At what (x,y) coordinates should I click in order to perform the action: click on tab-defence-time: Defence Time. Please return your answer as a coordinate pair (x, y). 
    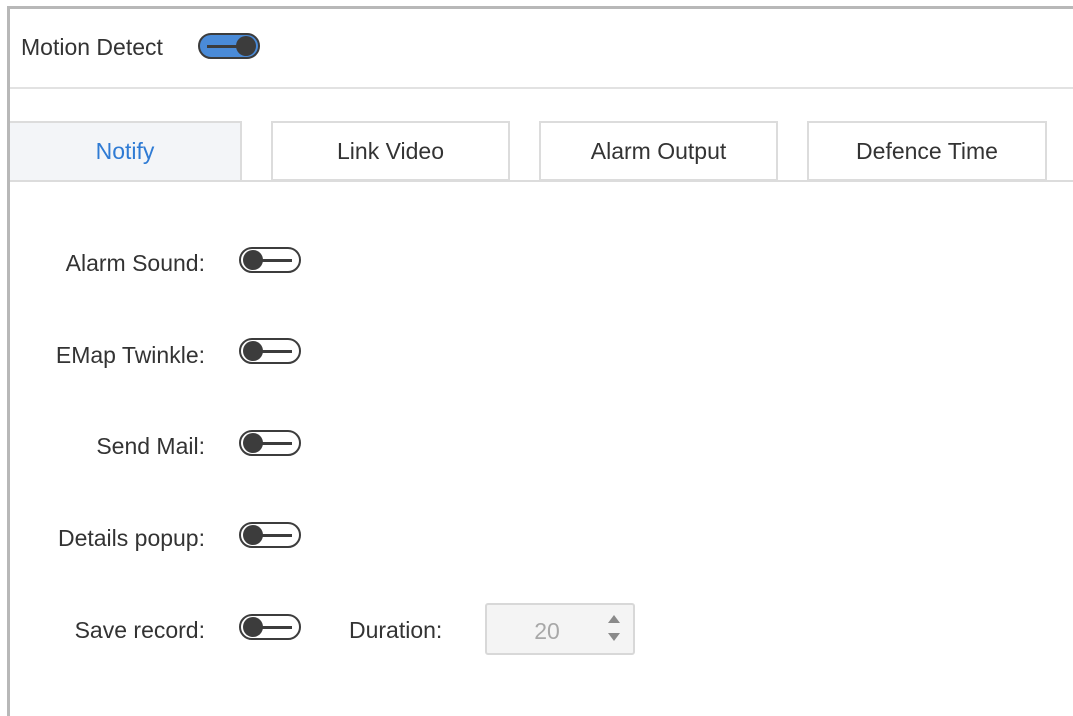
    Looking at the image, I should click on (927, 151).